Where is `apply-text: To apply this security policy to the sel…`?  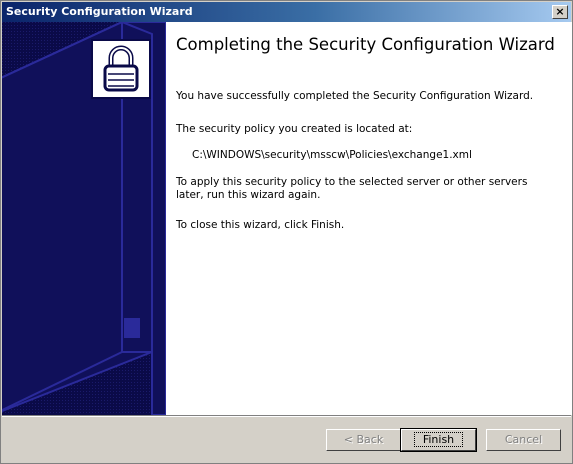 apply-text: To apply this security policy to the sel… is located at coordinates (352, 188).